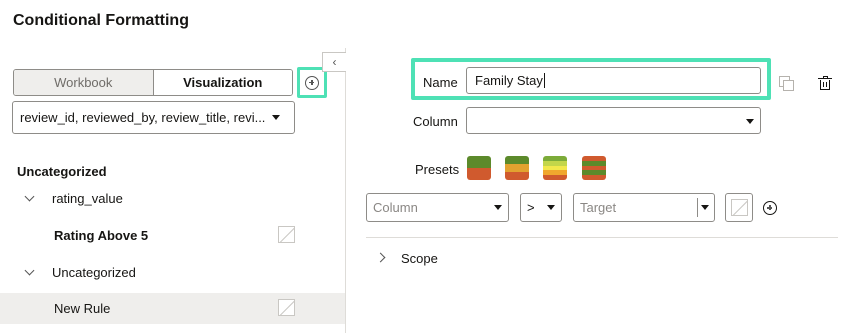 This screenshot has height=333, width=856. Describe the element at coordinates (598, 207) in the screenshot. I see `condition-target-placeholder: Target` at that location.